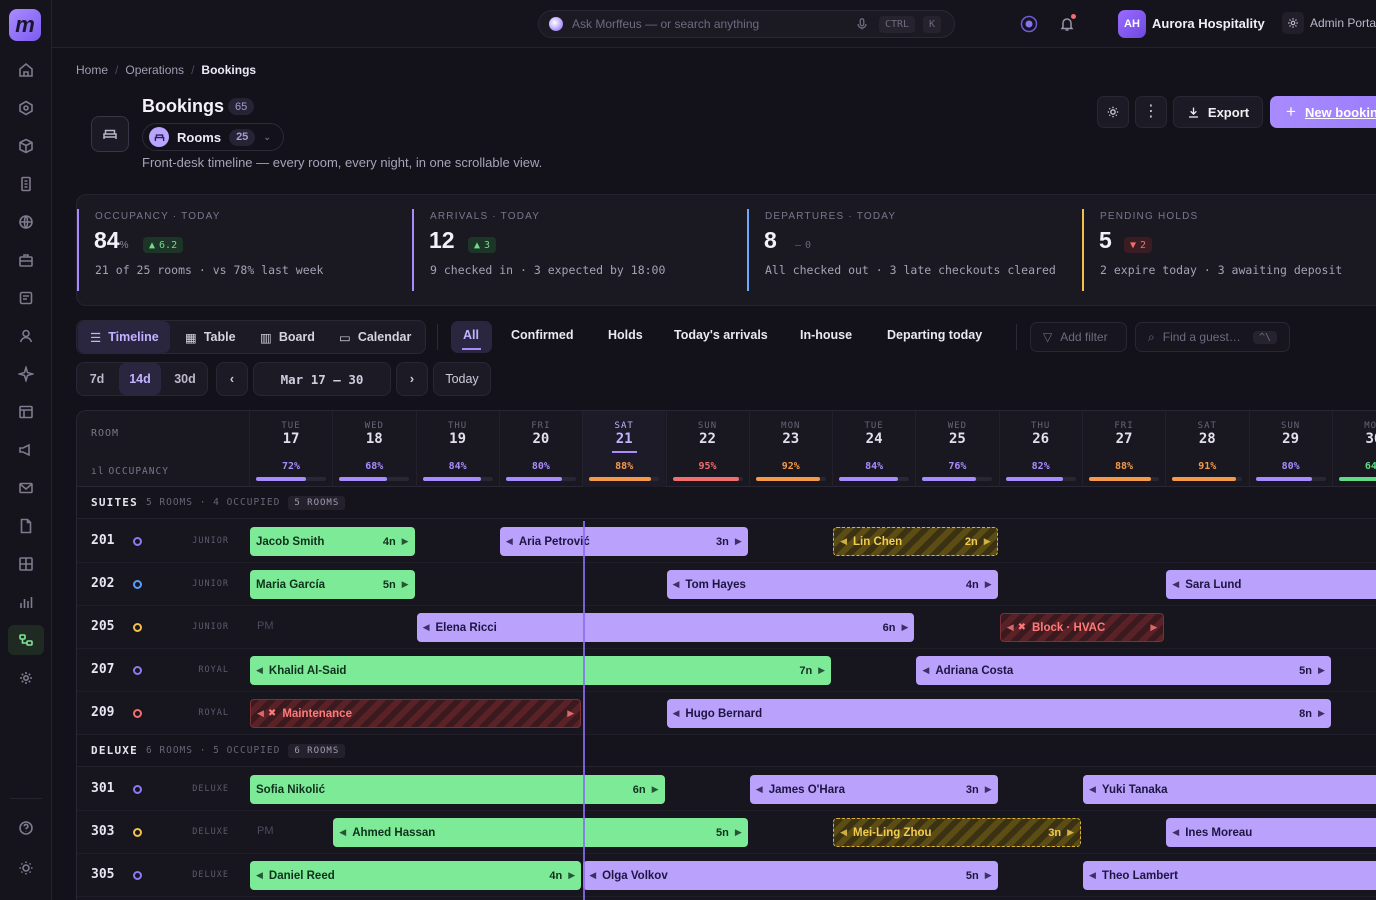 Image resolution: width=1376 pixels, height=900 pixels. I want to click on booking-bar: Jacob Smith 4n ▶, so click(332, 541).